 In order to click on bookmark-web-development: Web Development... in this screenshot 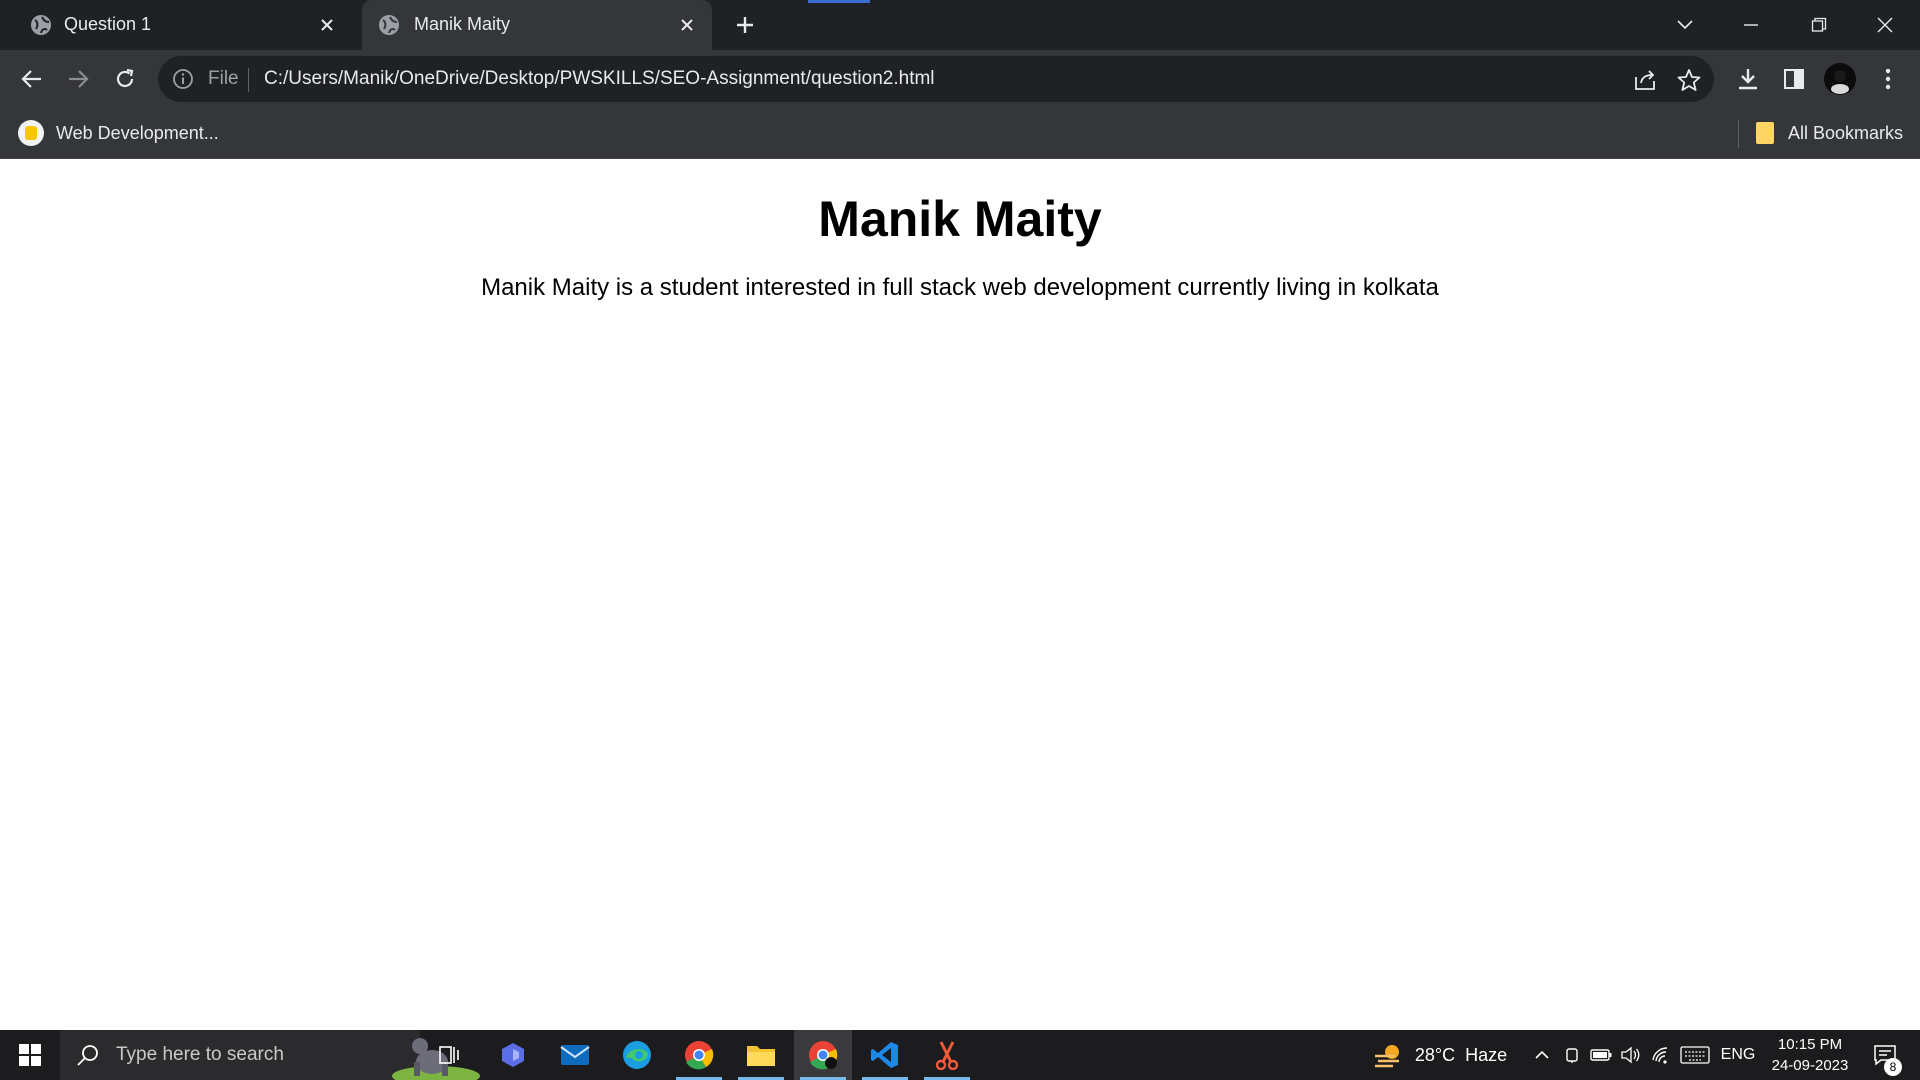, I will do `click(118, 133)`.